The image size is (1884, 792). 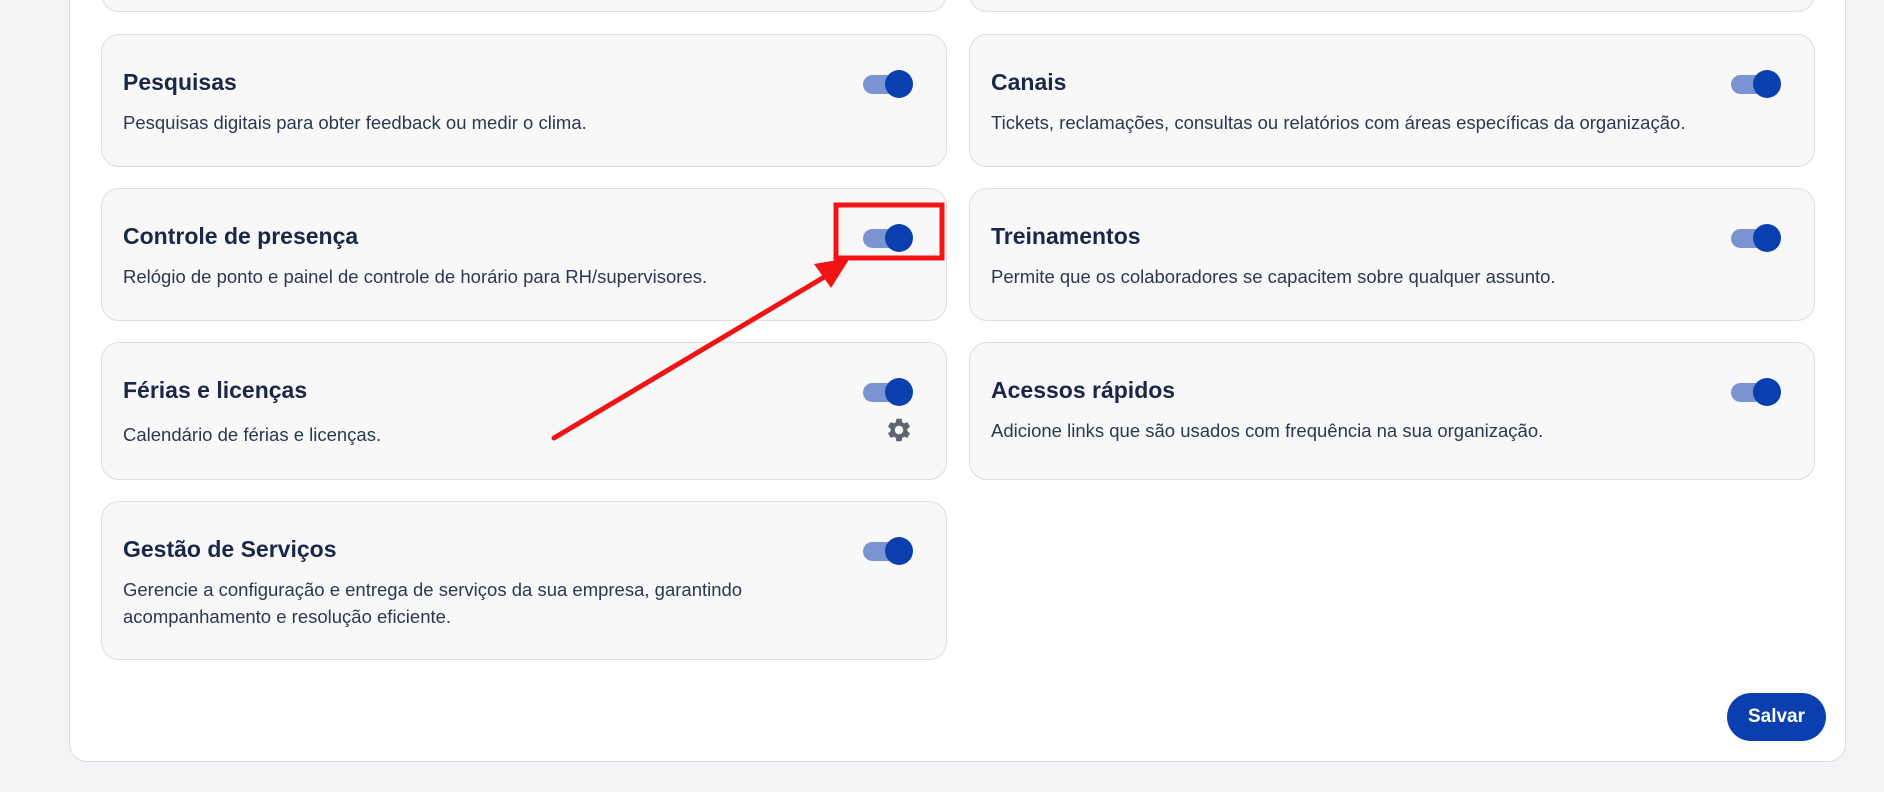 I want to click on module-title: Gestão de Serviços, so click(x=230, y=549).